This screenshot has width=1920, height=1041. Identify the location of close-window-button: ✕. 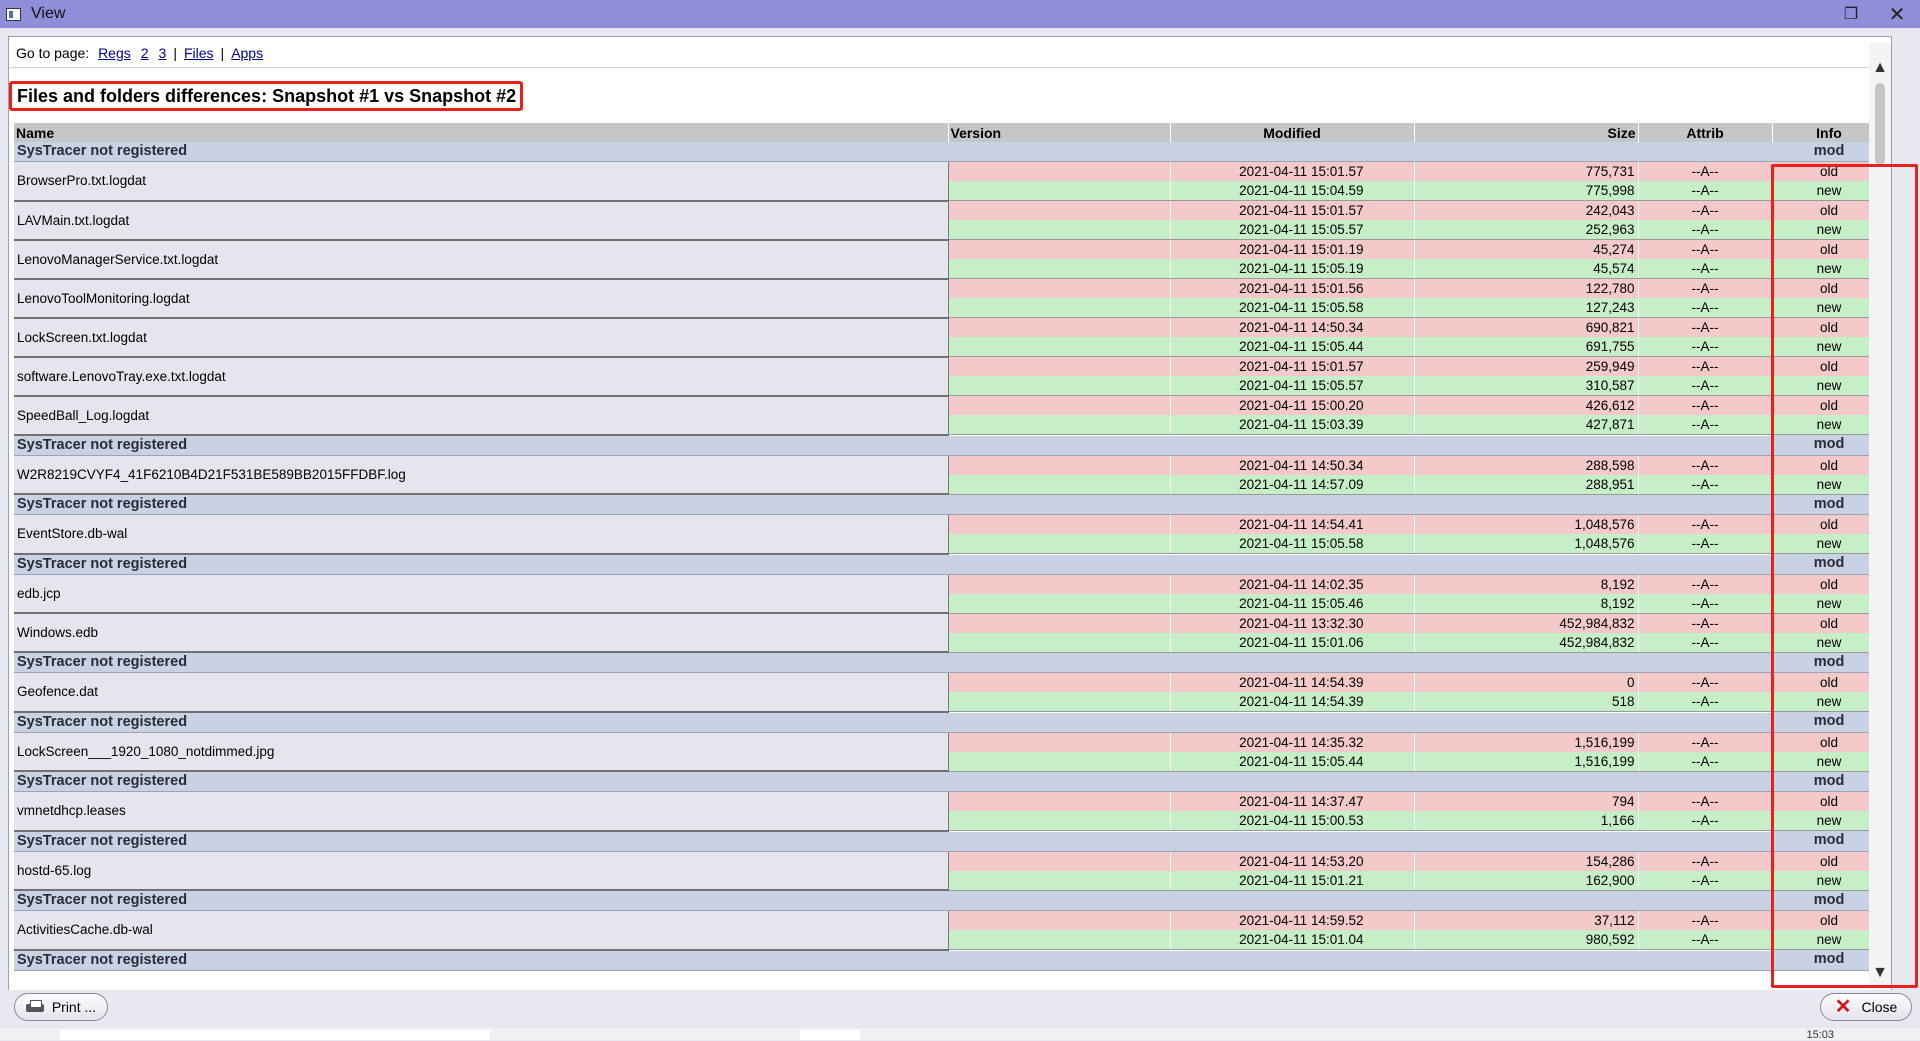
(1897, 14).